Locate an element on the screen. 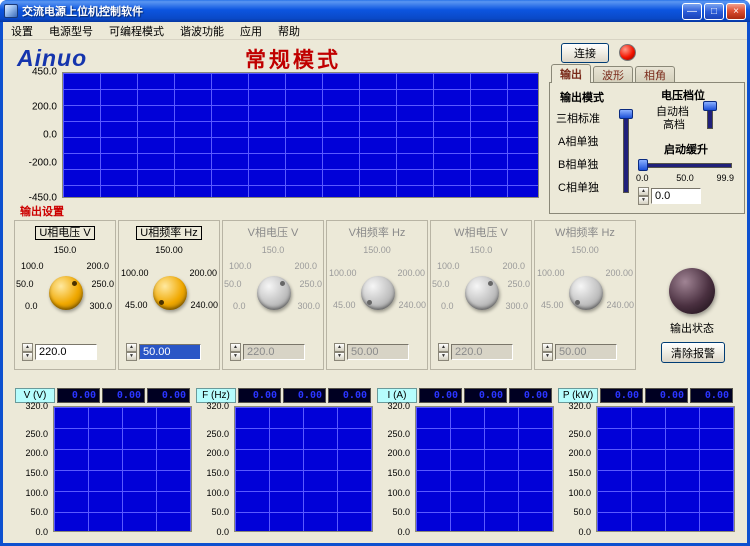 This screenshot has width=750, height=546. tab-waveform: 波形 is located at coordinates (613, 74).